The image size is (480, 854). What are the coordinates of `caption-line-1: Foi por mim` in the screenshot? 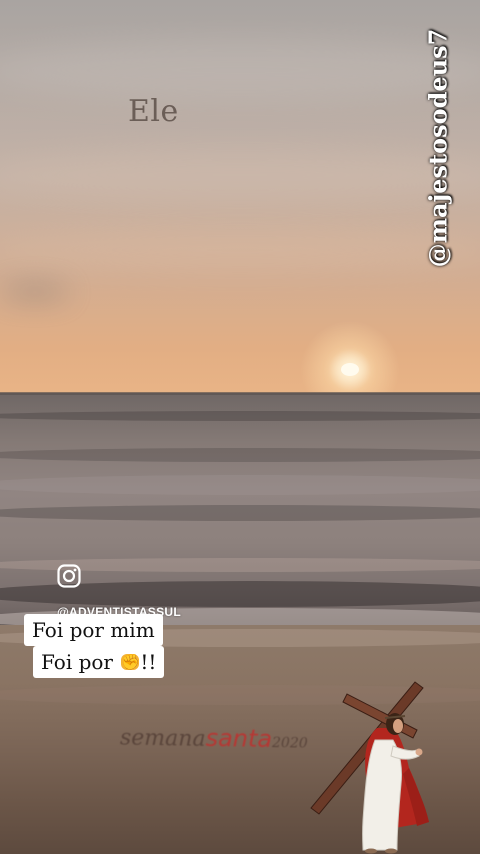 It's located at (93, 630).